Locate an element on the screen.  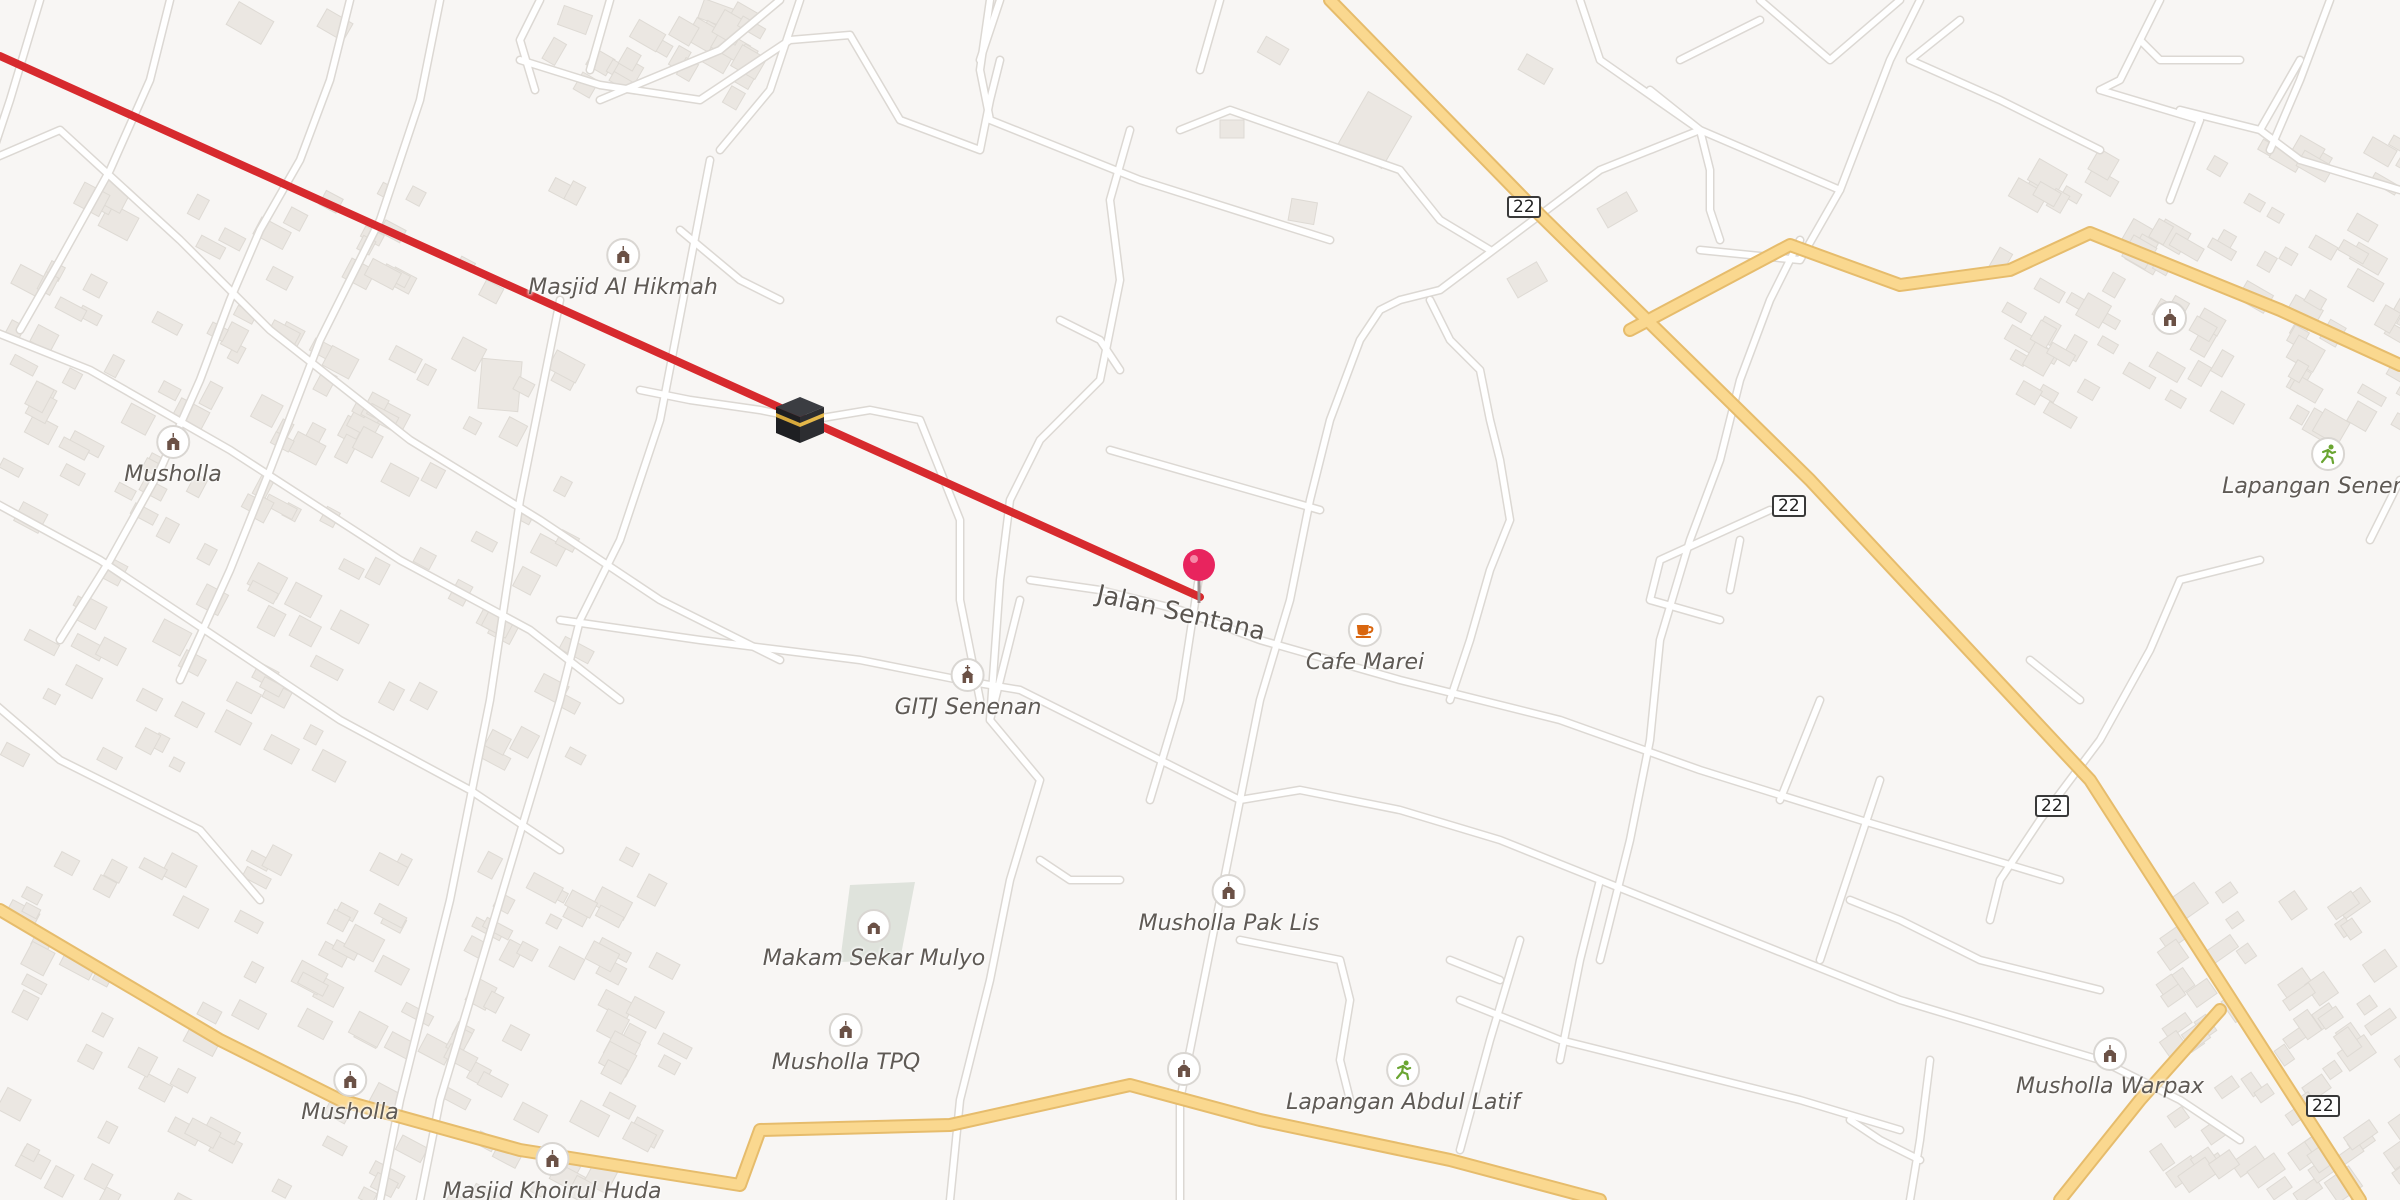
poi-label: Musholla TPQ is located at coordinates (846, 1062).